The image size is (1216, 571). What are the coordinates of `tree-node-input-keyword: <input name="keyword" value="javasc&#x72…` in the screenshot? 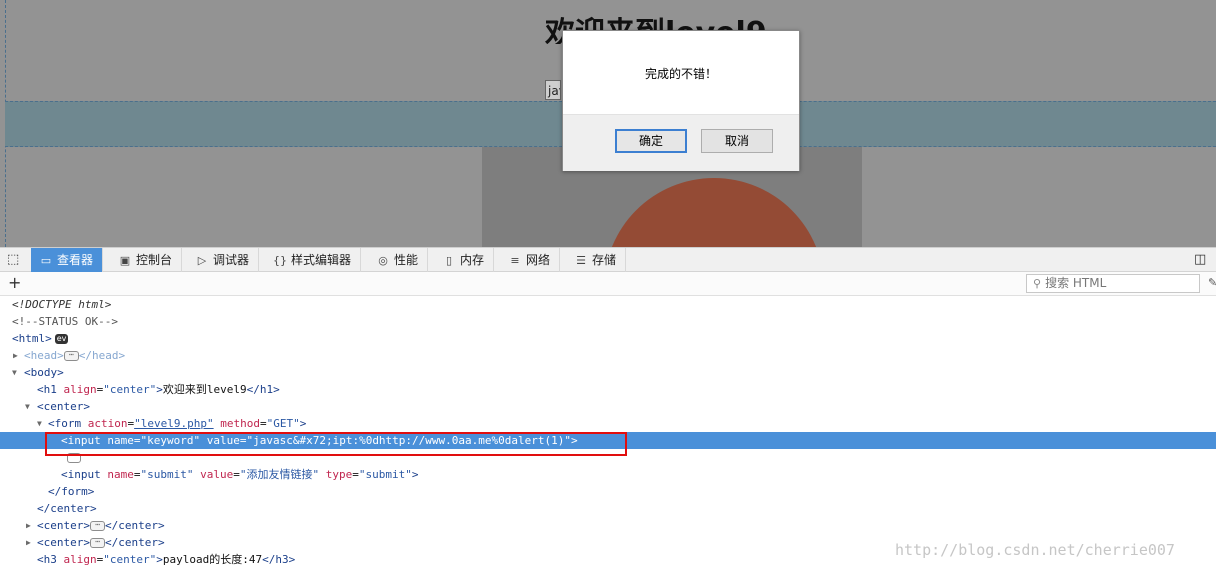 It's located at (608, 440).